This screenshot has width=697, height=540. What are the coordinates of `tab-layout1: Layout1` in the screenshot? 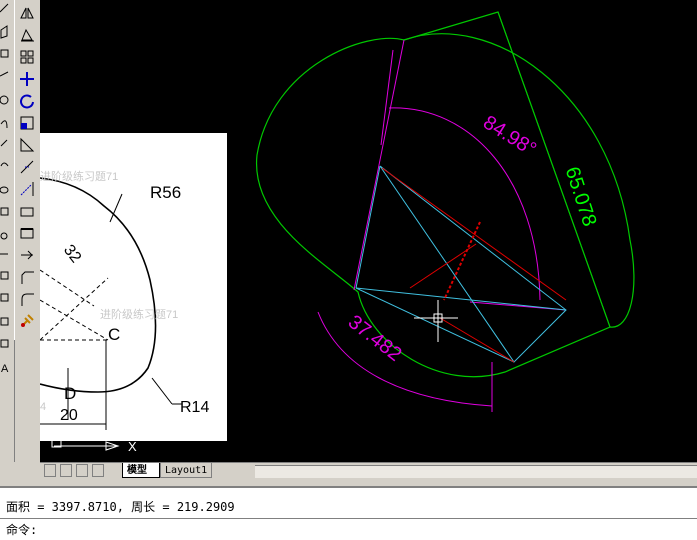 It's located at (186, 470).